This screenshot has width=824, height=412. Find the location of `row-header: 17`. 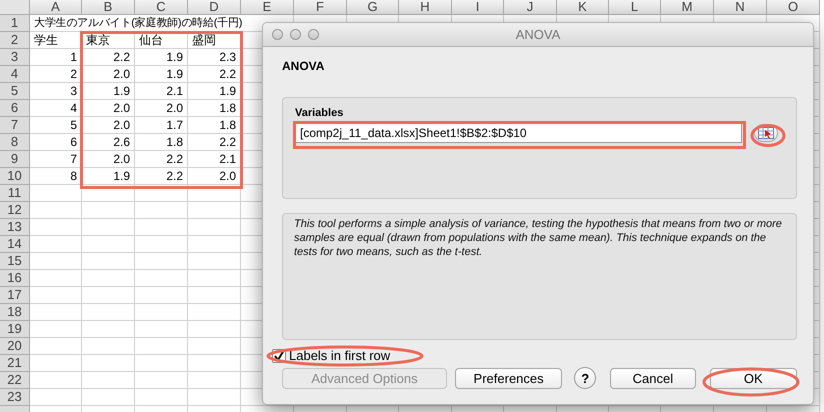

row-header: 17 is located at coordinates (15, 295).